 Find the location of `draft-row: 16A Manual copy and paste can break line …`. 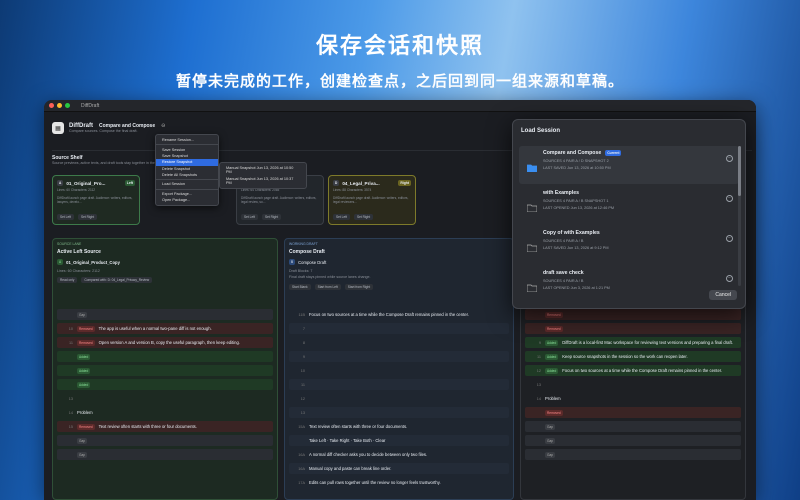

draft-row: 16A Manual copy and paste can break line … is located at coordinates (399, 468).